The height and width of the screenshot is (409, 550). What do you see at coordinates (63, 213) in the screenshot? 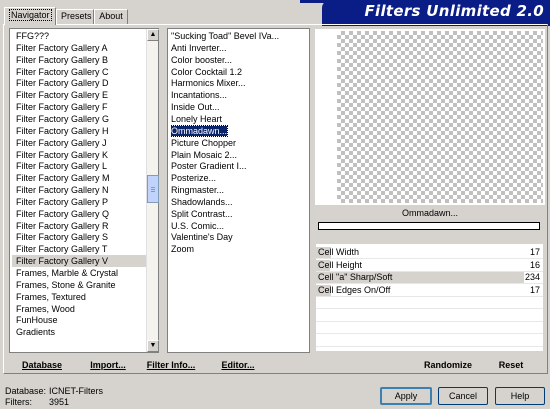
I see `category-item-label: Filter Factory Gallery Q` at bounding box center [63, 213].